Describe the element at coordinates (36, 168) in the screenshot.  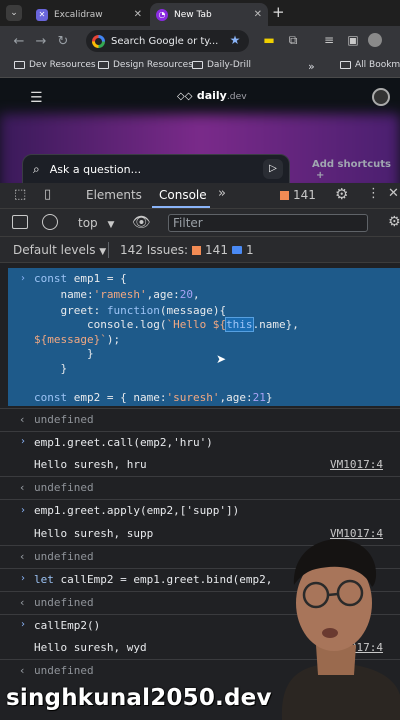
I see `search-ai-icon: ⌕` at that location.